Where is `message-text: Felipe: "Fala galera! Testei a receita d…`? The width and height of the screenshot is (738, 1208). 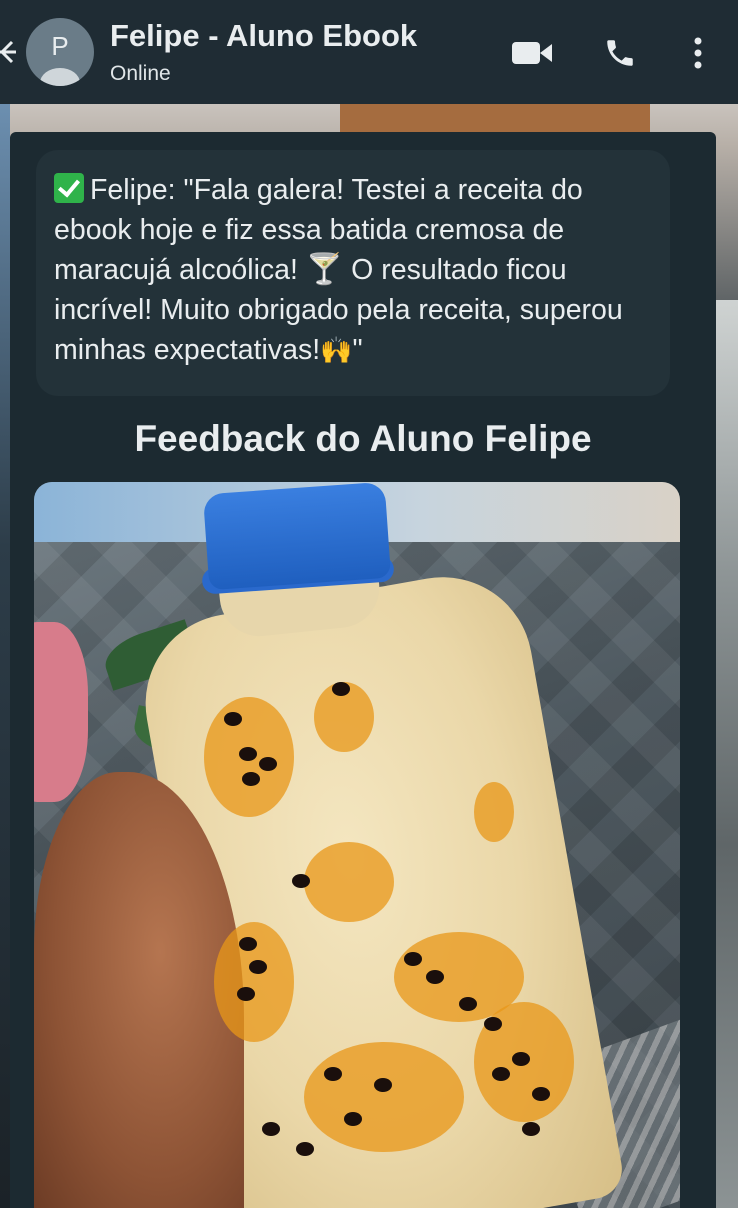 message-text: Felipe: "Fala galera! Testei a receita d… is located at coordinates (359, 270).